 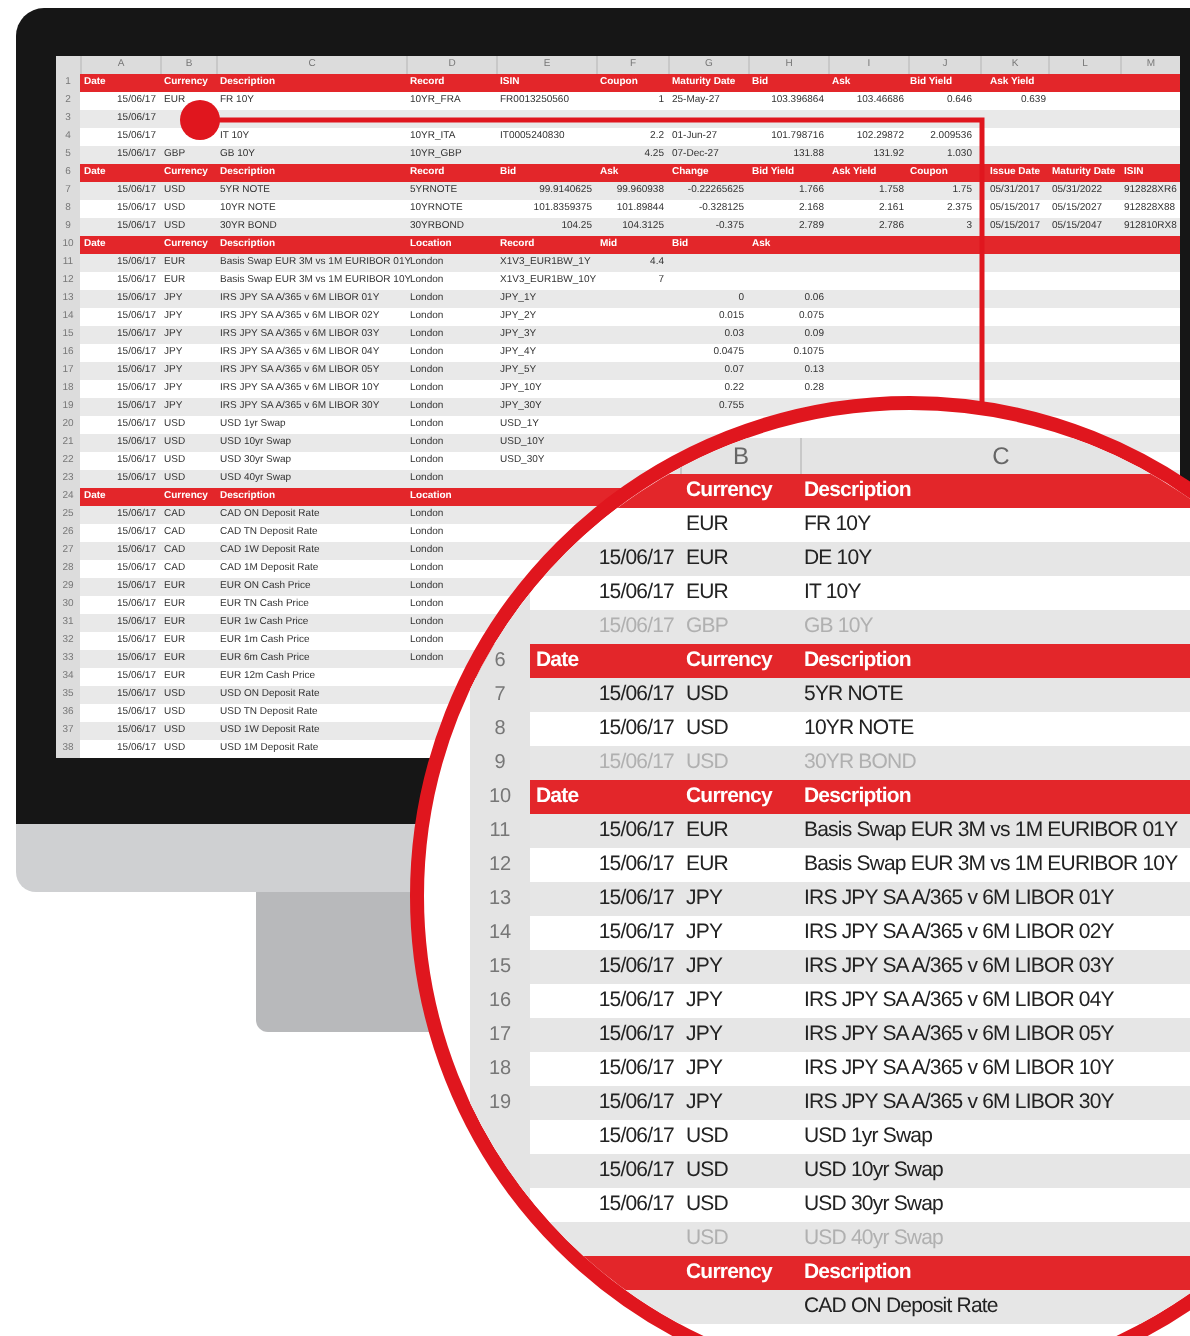 I want to click on row-number: 12, so click(x=500, y=865).